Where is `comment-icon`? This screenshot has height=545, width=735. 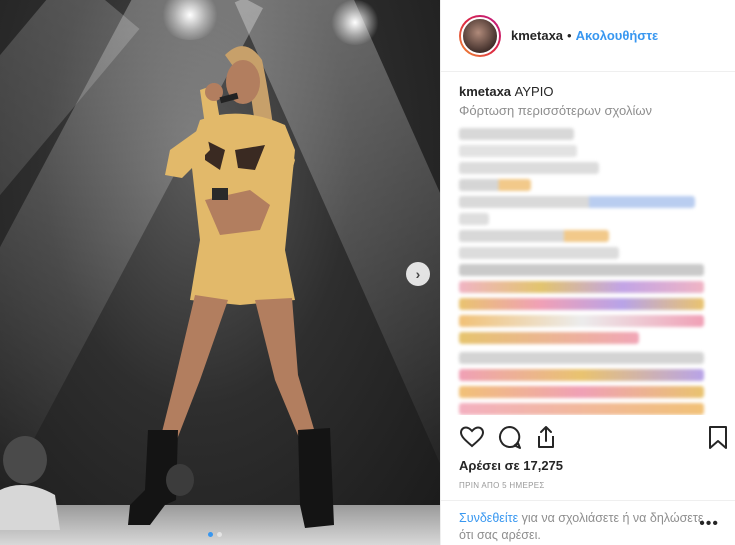 comment-icon is located at coordinates (510, 437).